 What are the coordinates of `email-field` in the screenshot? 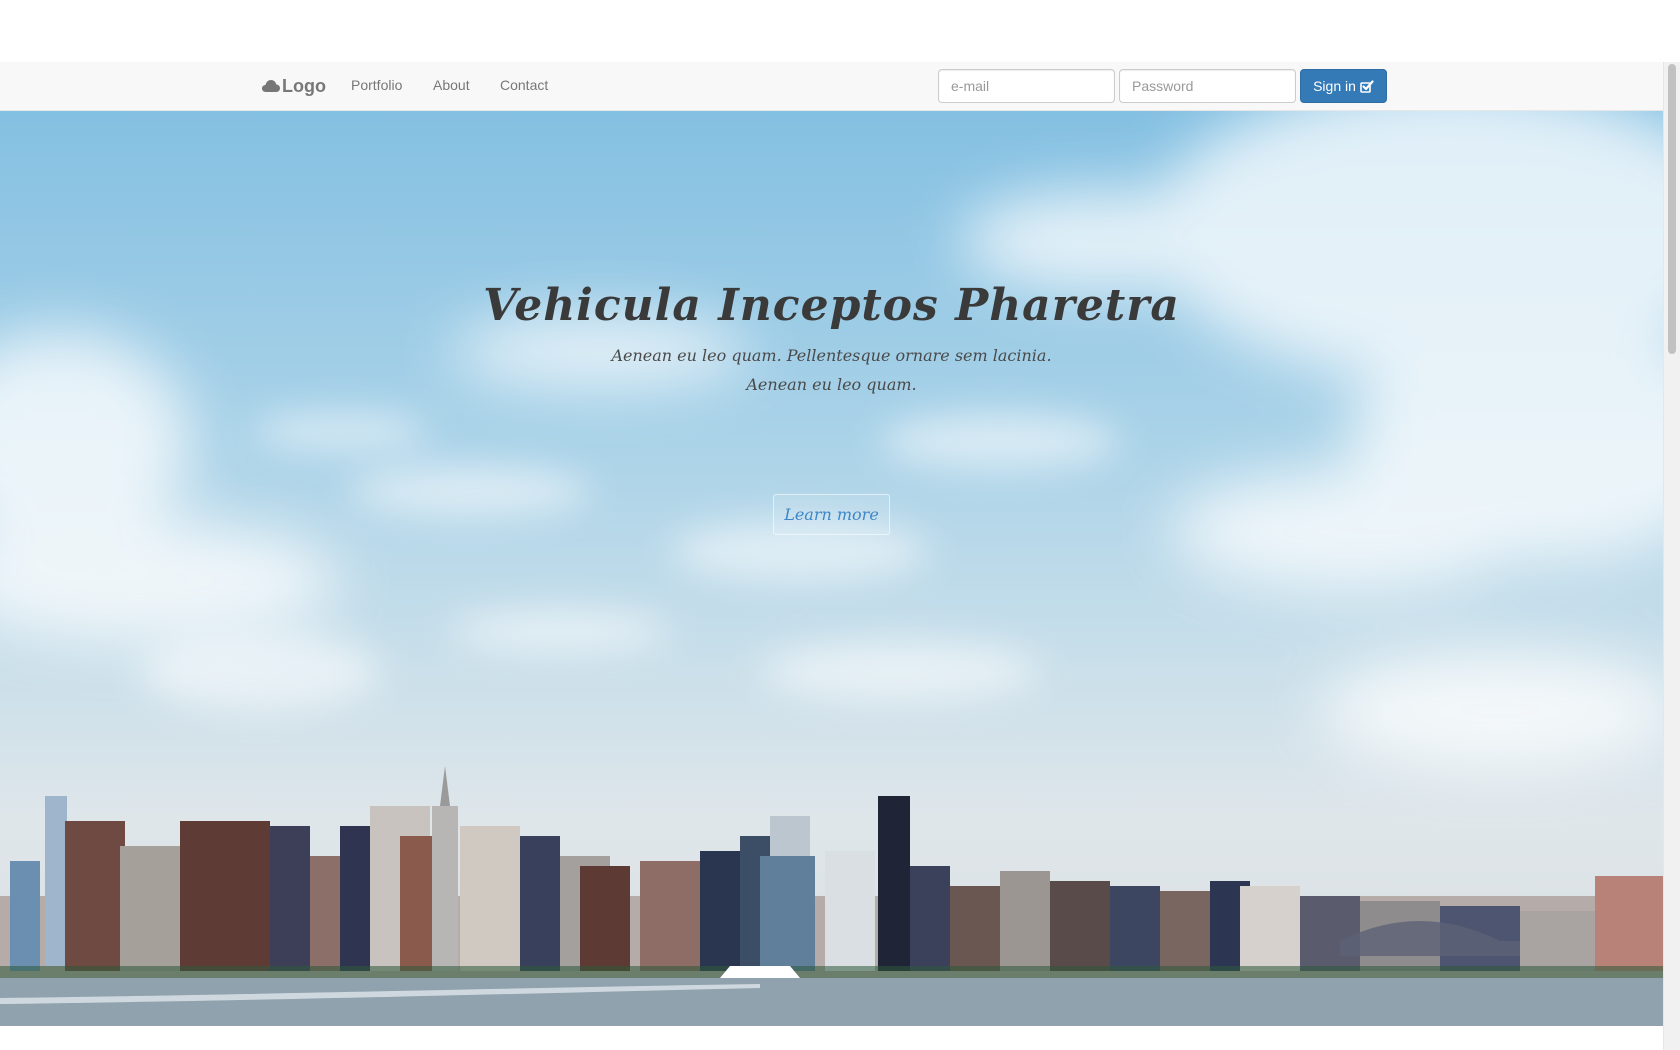 It's located at (1026, 86).